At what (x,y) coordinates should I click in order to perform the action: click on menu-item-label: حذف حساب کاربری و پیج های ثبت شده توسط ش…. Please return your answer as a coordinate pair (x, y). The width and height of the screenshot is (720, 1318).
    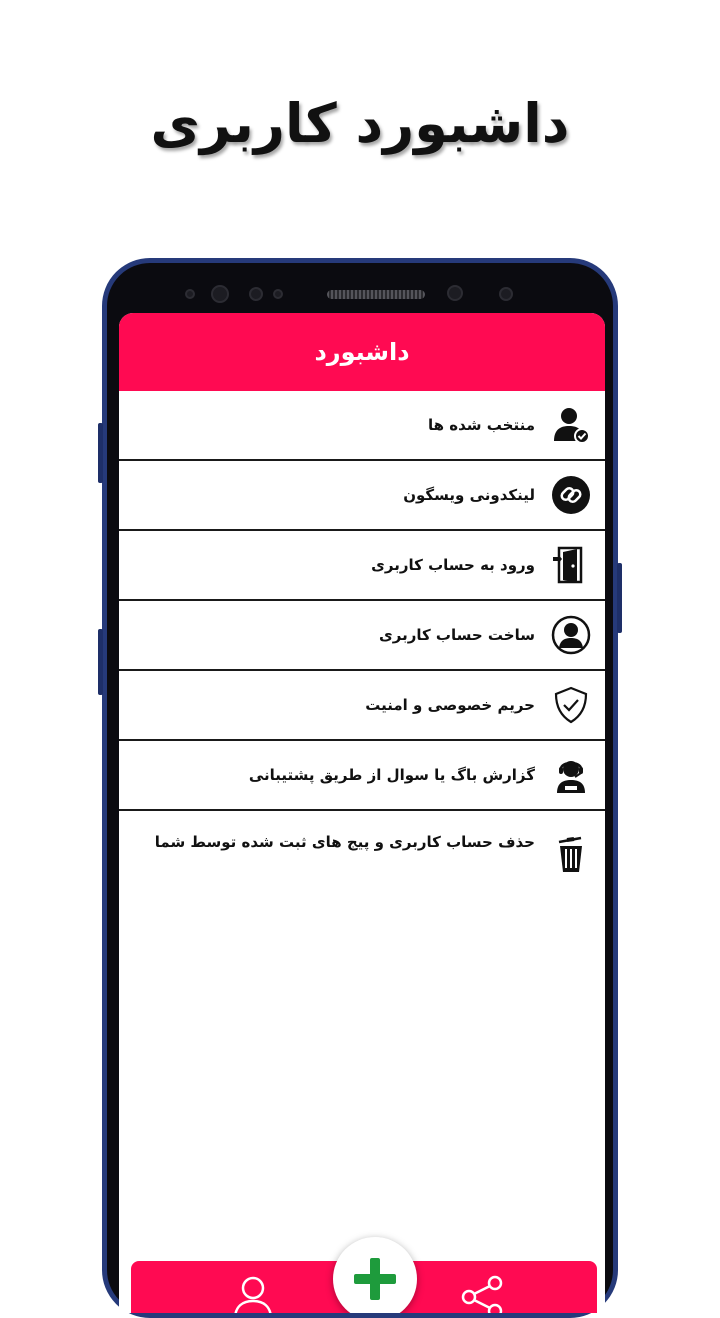
    Looking at the image, I should click on (344, 842).